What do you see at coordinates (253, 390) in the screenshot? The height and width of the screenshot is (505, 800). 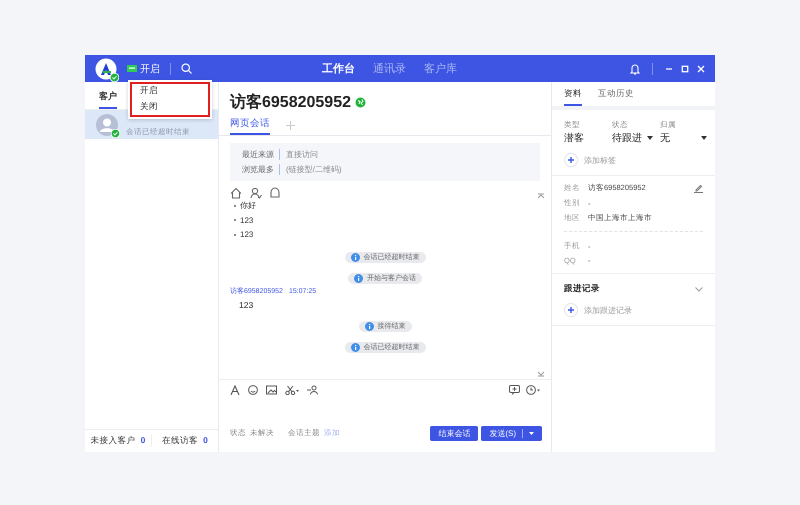 I see `emoji-icon` at bounding box center [253, 390].